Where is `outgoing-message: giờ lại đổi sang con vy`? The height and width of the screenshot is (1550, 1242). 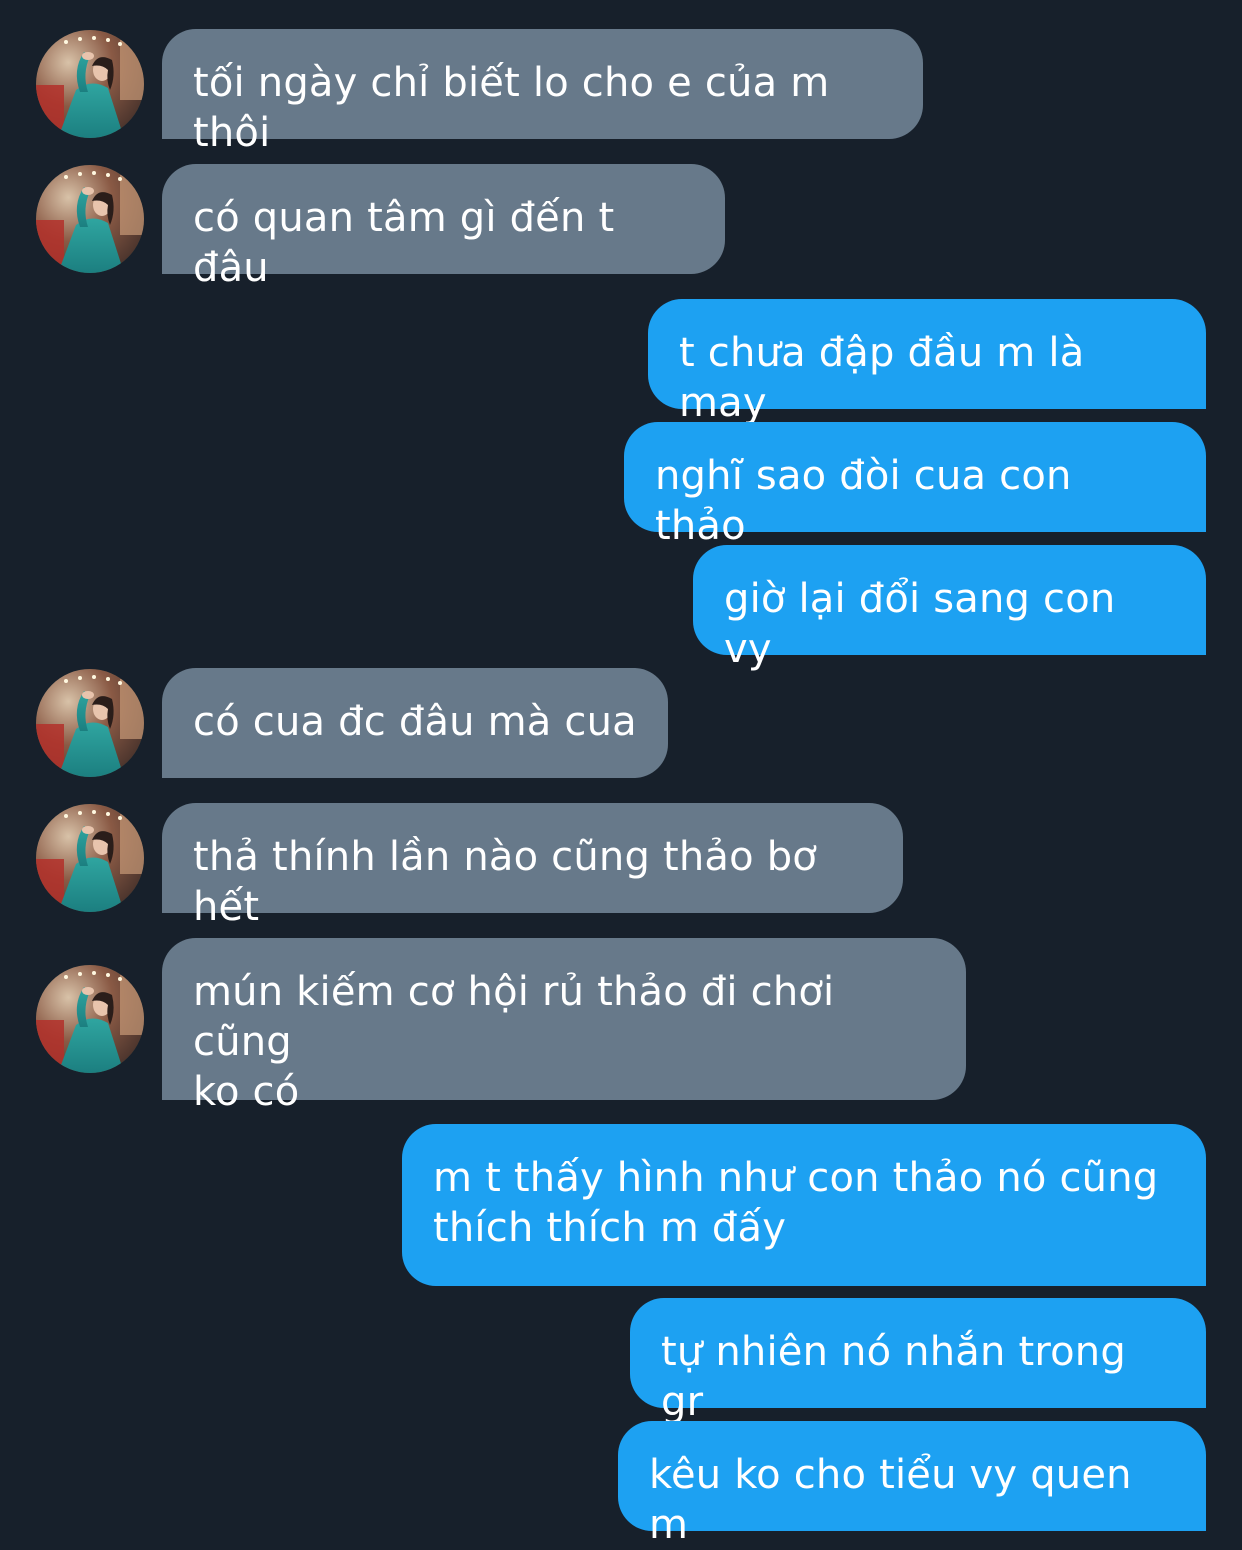
outgoing-message: giờ lại đổi sang con vy is located at coordinates (621, 608).